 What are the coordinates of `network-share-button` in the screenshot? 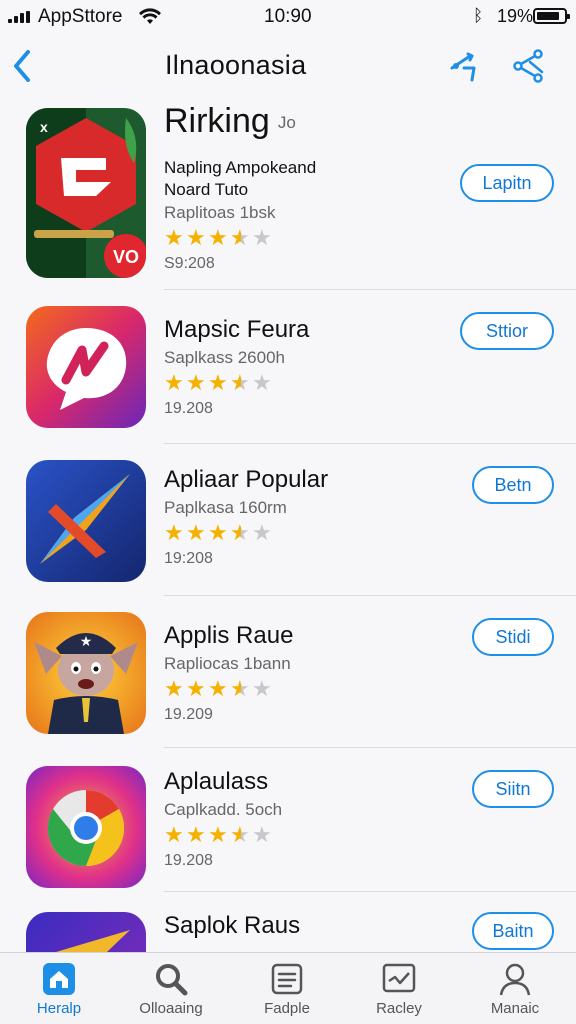 It's located at (530, 66).